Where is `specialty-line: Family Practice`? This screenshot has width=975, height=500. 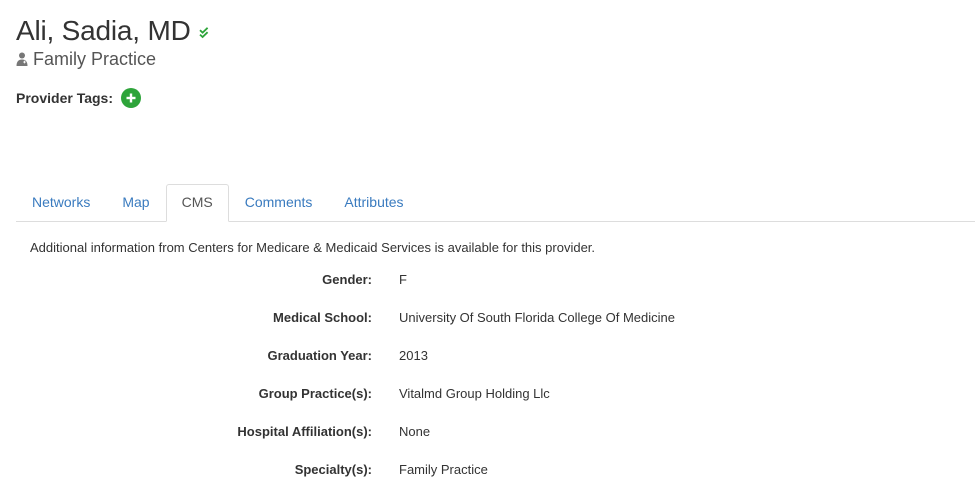 specialty-line: Family Practice is located at coordinates (86, 59).